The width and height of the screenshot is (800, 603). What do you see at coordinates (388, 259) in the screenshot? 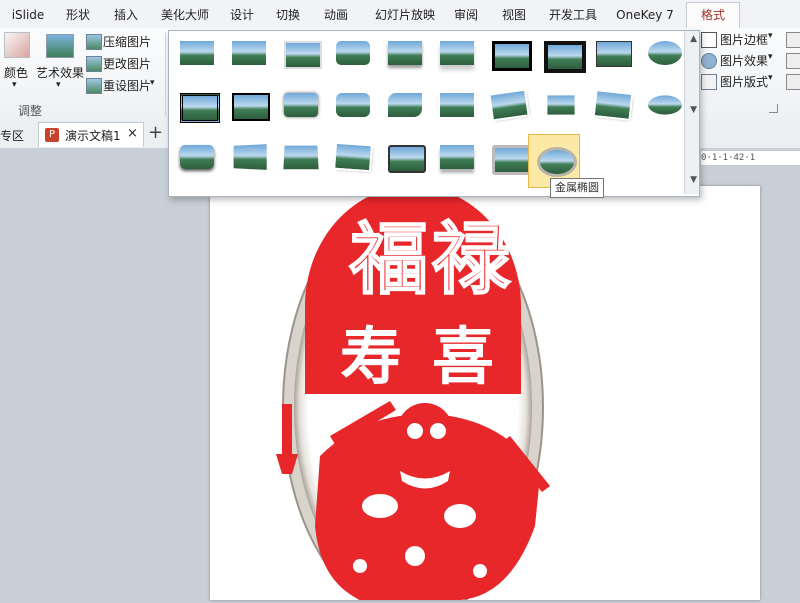
I see `artwork-char-1: 福` at bounding box center [388, 259].